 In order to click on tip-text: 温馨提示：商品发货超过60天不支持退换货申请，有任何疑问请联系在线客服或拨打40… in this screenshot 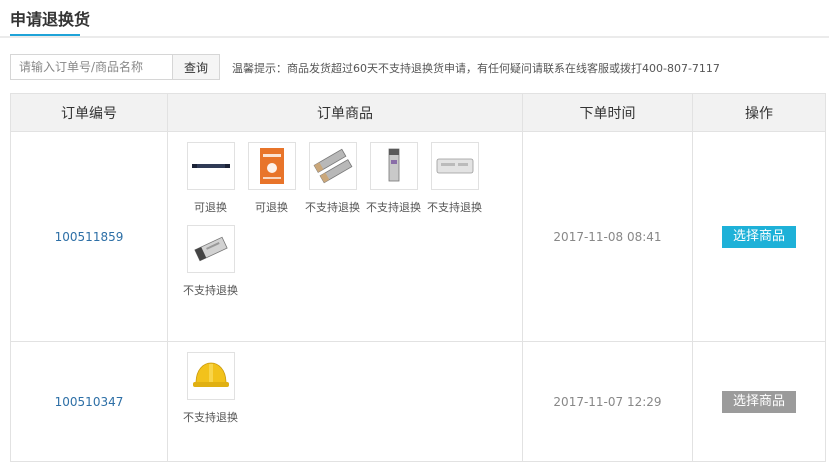, I will do `click(476, 68)`.